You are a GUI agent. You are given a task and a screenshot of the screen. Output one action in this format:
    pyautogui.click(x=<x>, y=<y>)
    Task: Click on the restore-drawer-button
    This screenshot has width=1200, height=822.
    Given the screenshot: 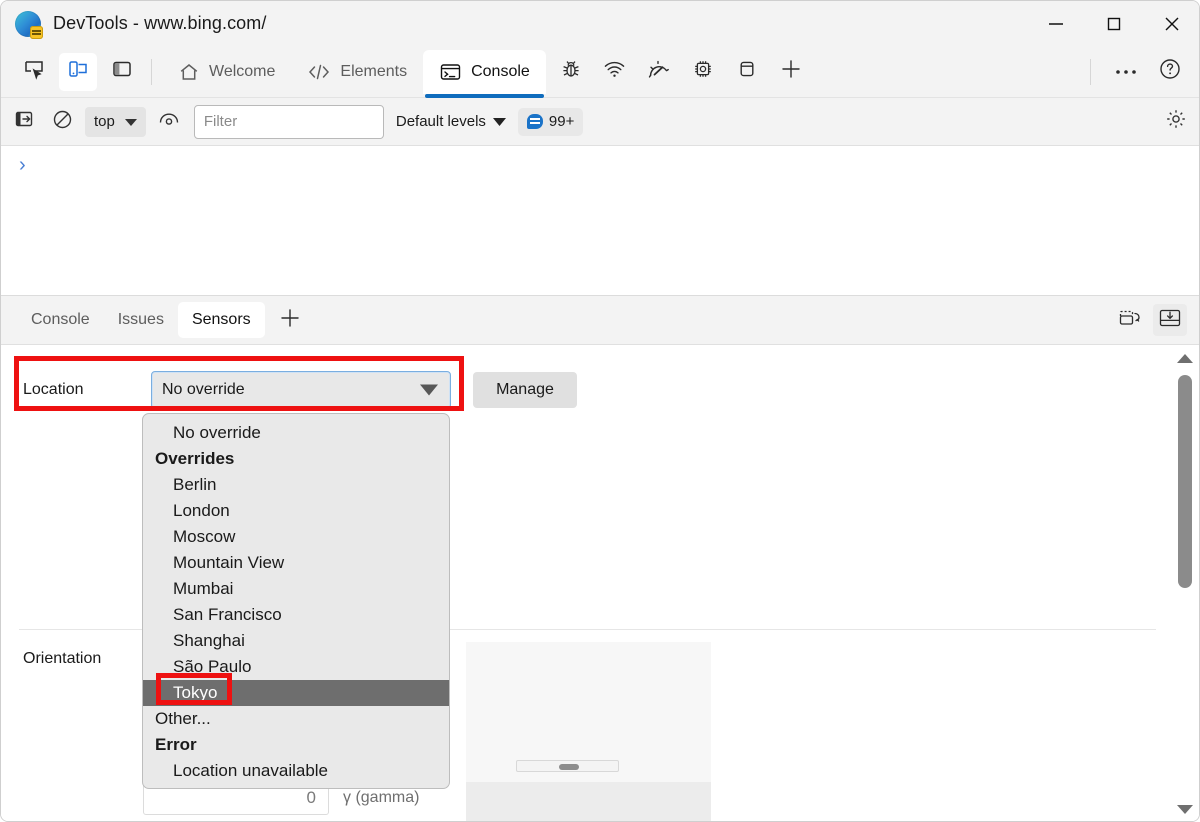 What is the action you would take?
    pyautogui.click(x=1130, y=320)
    